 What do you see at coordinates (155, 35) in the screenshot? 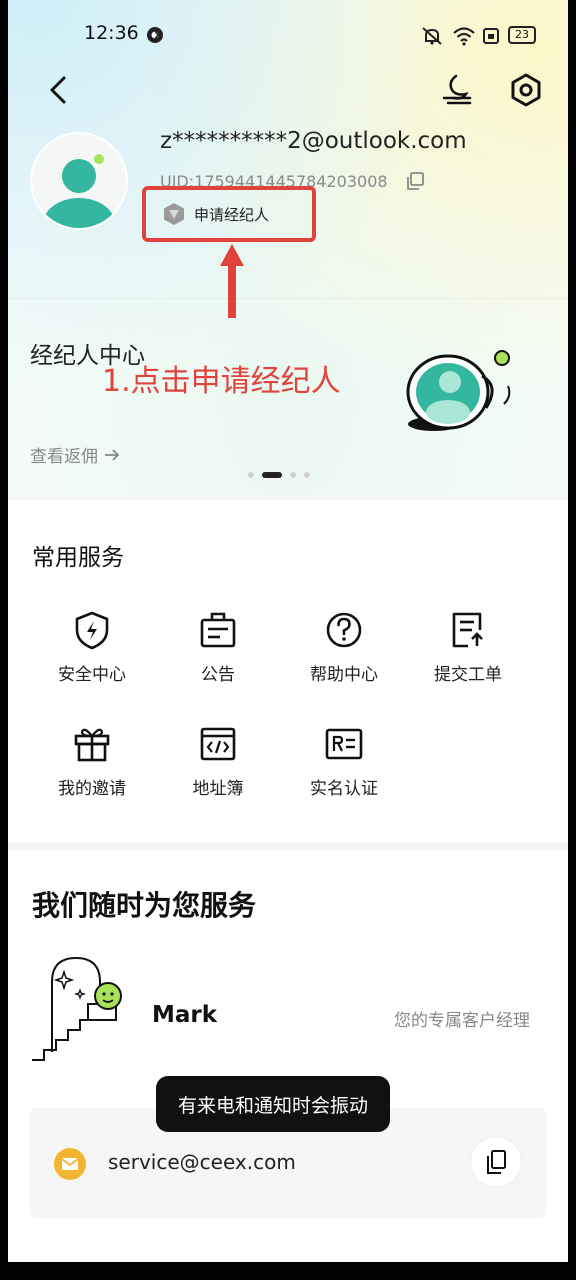
I see `app-notification-icon` at bounding box center [155, 35].